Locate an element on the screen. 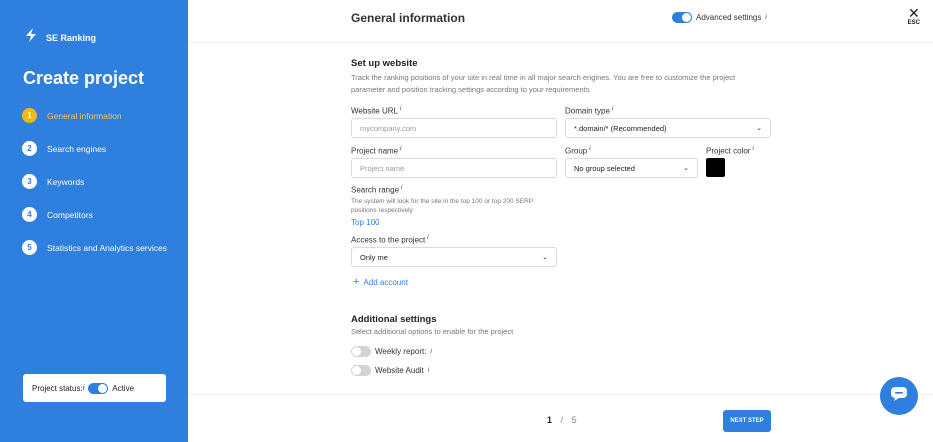  additional-settings-title: Additional settings is located at coordinates (394, 319).